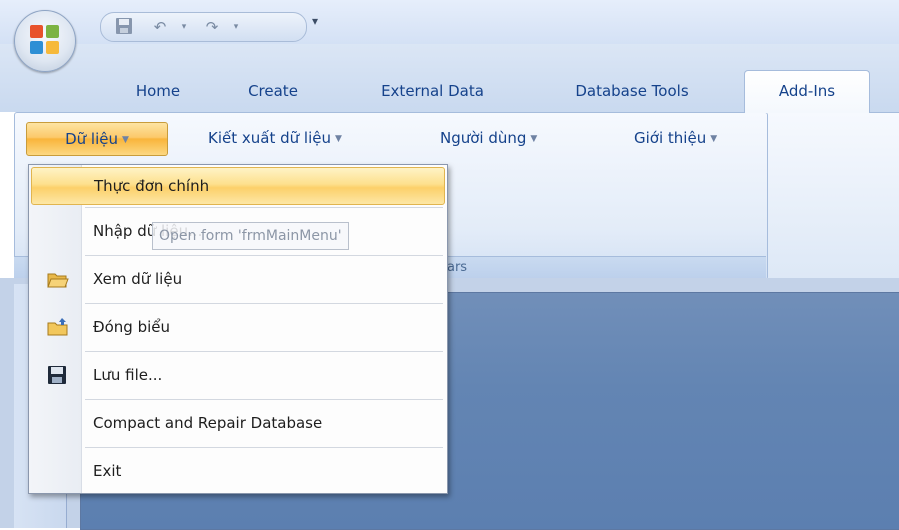 Image resolution: width=899 pixels, height=530 pixels. What do you see at coordinates (184, 27) in the screenshot?
I see `undo-dropdown-icon: ▾` at bounding box center [184, 27].